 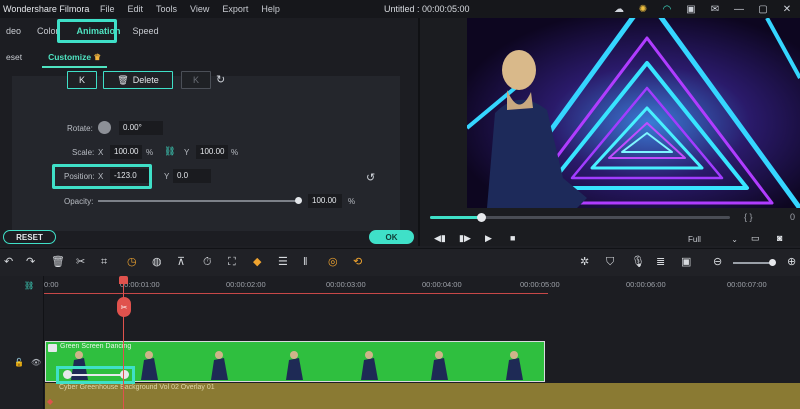 What do you see at coordinates (232, 262) in the screenshot?
I see `fullscreen-icon: ⛶` at bounding box center [232, 262].